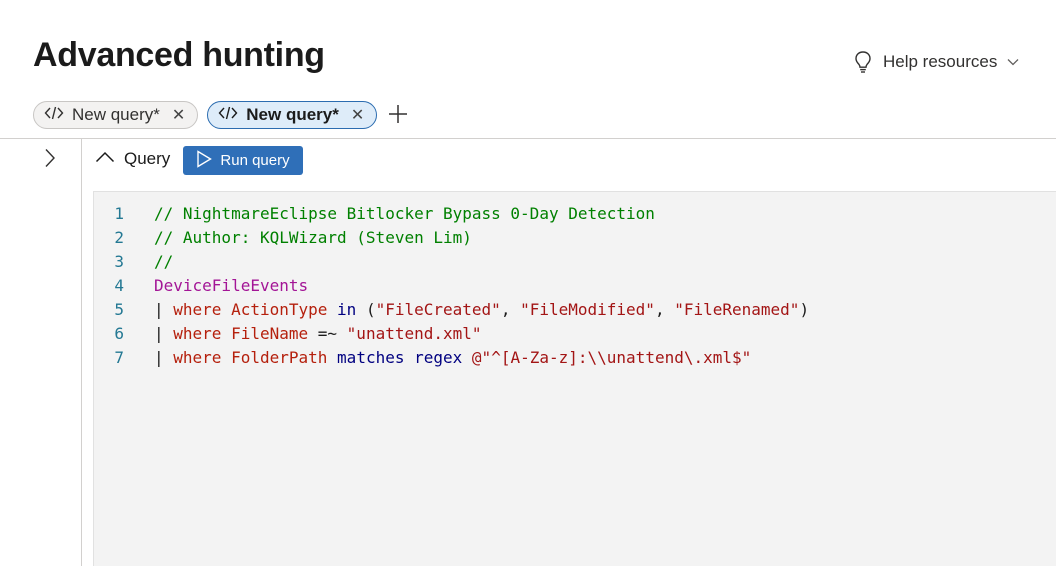  I want to click on code-token-str: @"^[A-Za-z]:\\unattend\.xml$", so click(611, 357).